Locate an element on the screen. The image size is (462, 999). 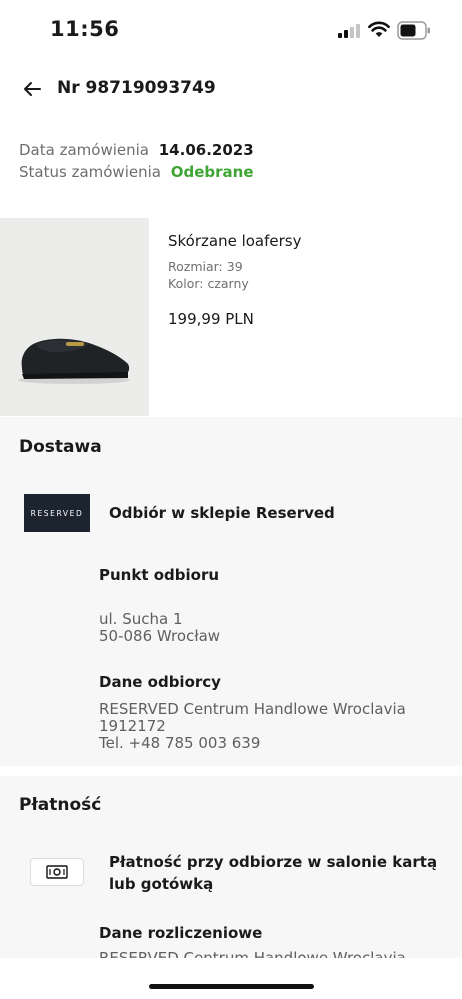
section-divider is located at coordinates (231, 771).